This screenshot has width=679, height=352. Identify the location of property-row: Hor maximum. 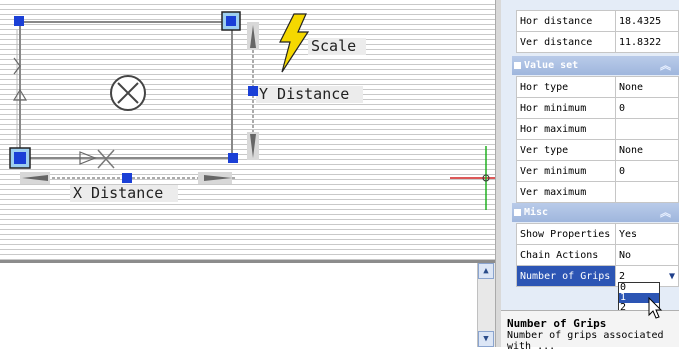
(597, 129).